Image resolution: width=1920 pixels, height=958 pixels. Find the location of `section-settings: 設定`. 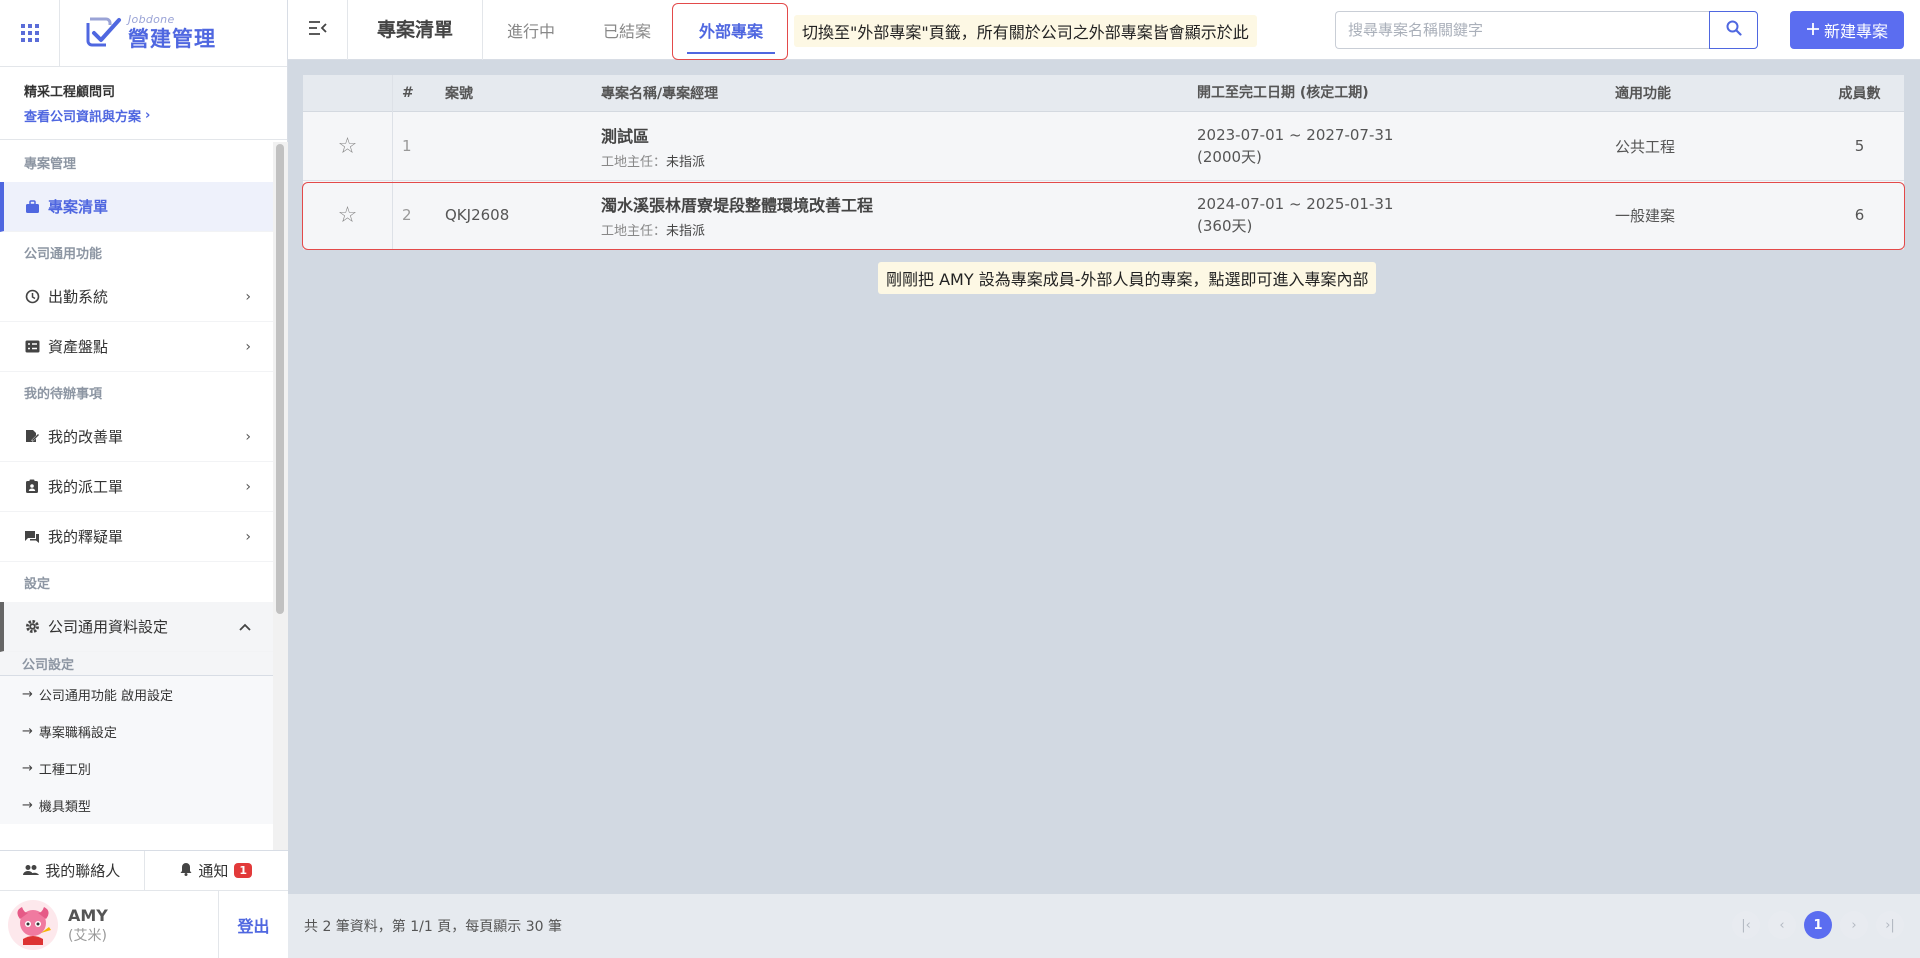

section-settings: 設定 is located at coordinates (37, 584).